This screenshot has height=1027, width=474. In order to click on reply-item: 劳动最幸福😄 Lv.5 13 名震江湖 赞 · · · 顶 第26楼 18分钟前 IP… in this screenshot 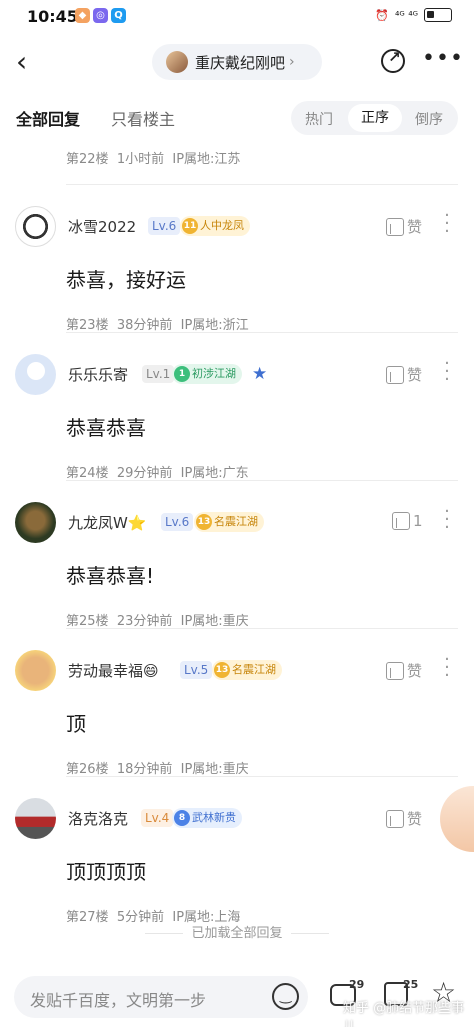, I will do `click(237, 704)`.